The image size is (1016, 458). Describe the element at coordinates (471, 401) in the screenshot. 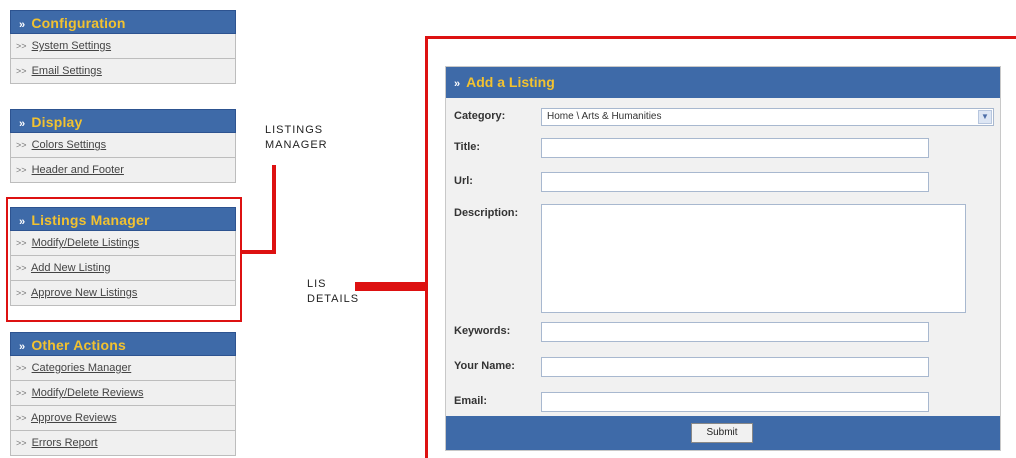

I see `email-label: Email:` at that location.